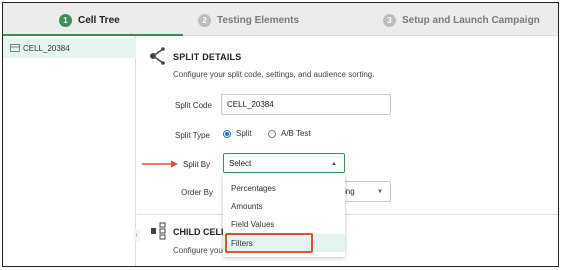 The width and height of the screenshot is (562, 270). I want to click on order-by-value: ing, so click(349, 191).